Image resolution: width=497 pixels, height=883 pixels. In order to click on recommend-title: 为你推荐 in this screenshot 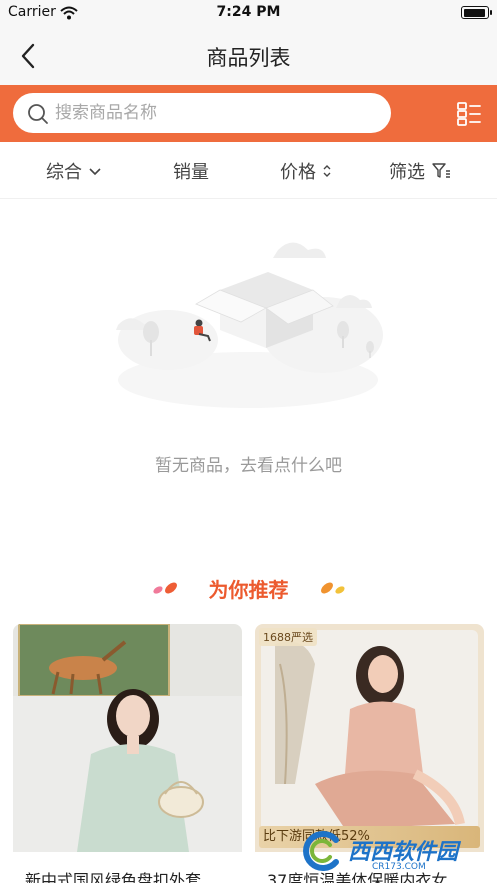, I will do `click(248, 590)`.